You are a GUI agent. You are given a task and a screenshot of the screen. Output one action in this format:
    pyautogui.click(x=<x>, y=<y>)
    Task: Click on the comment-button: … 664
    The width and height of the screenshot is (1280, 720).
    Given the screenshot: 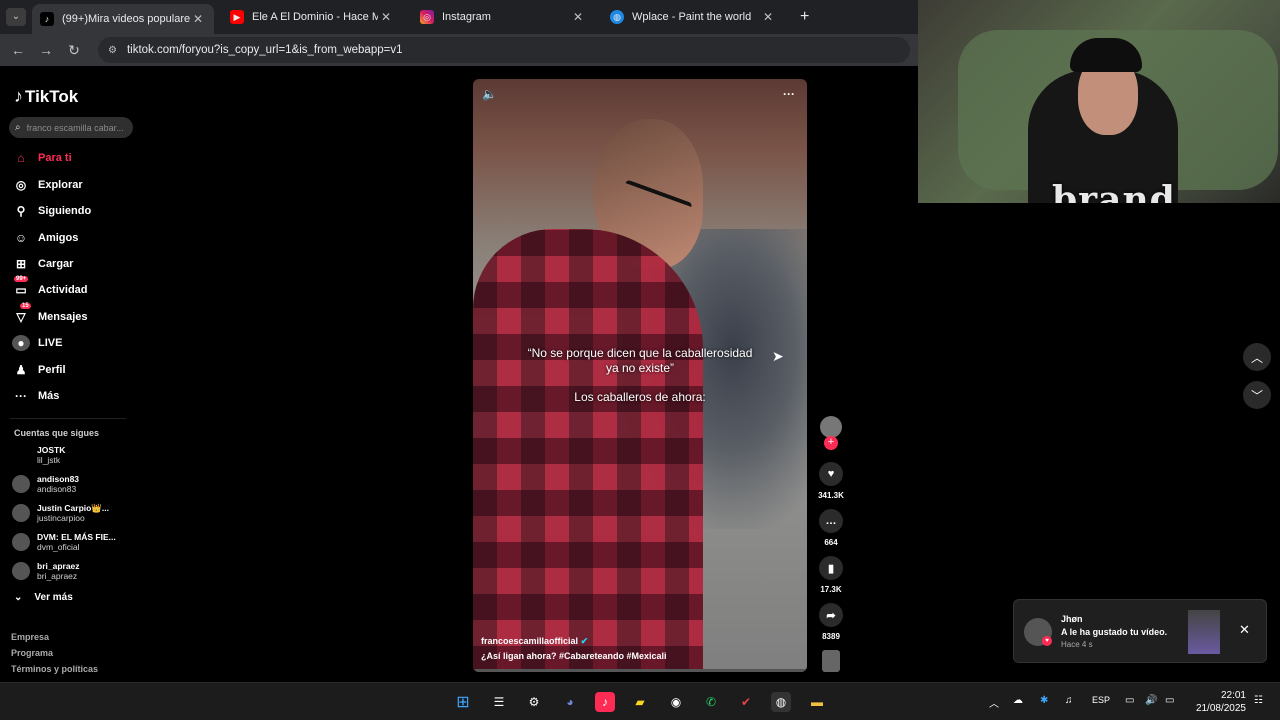 What is the action you would take?
    pyautogui.click(x=831, y=528)
    